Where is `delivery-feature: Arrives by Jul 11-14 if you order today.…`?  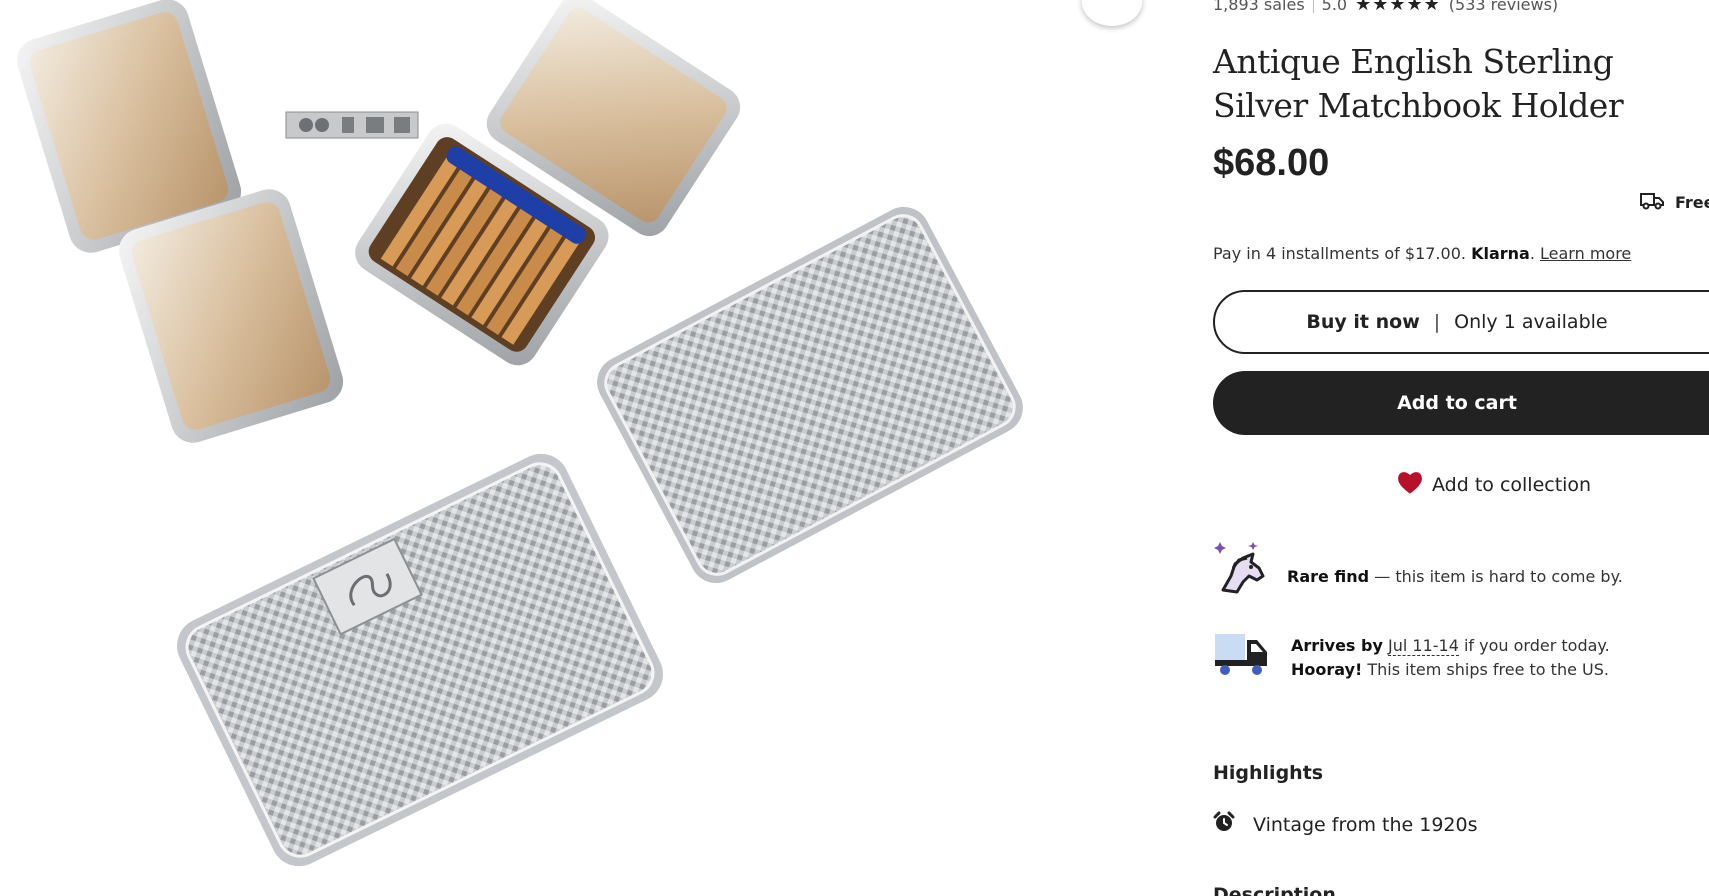
delivery-feature: Arrives by Jul 11-14 if you order today.… is located at coordinates (1411, 656).